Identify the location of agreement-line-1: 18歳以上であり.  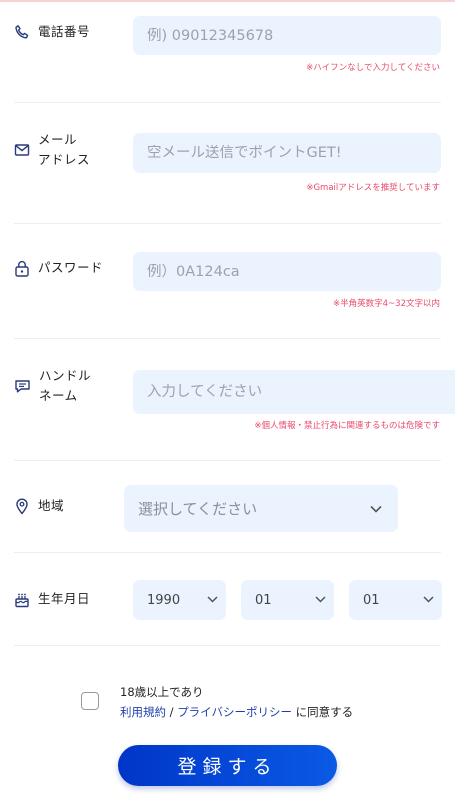
(162, 692).